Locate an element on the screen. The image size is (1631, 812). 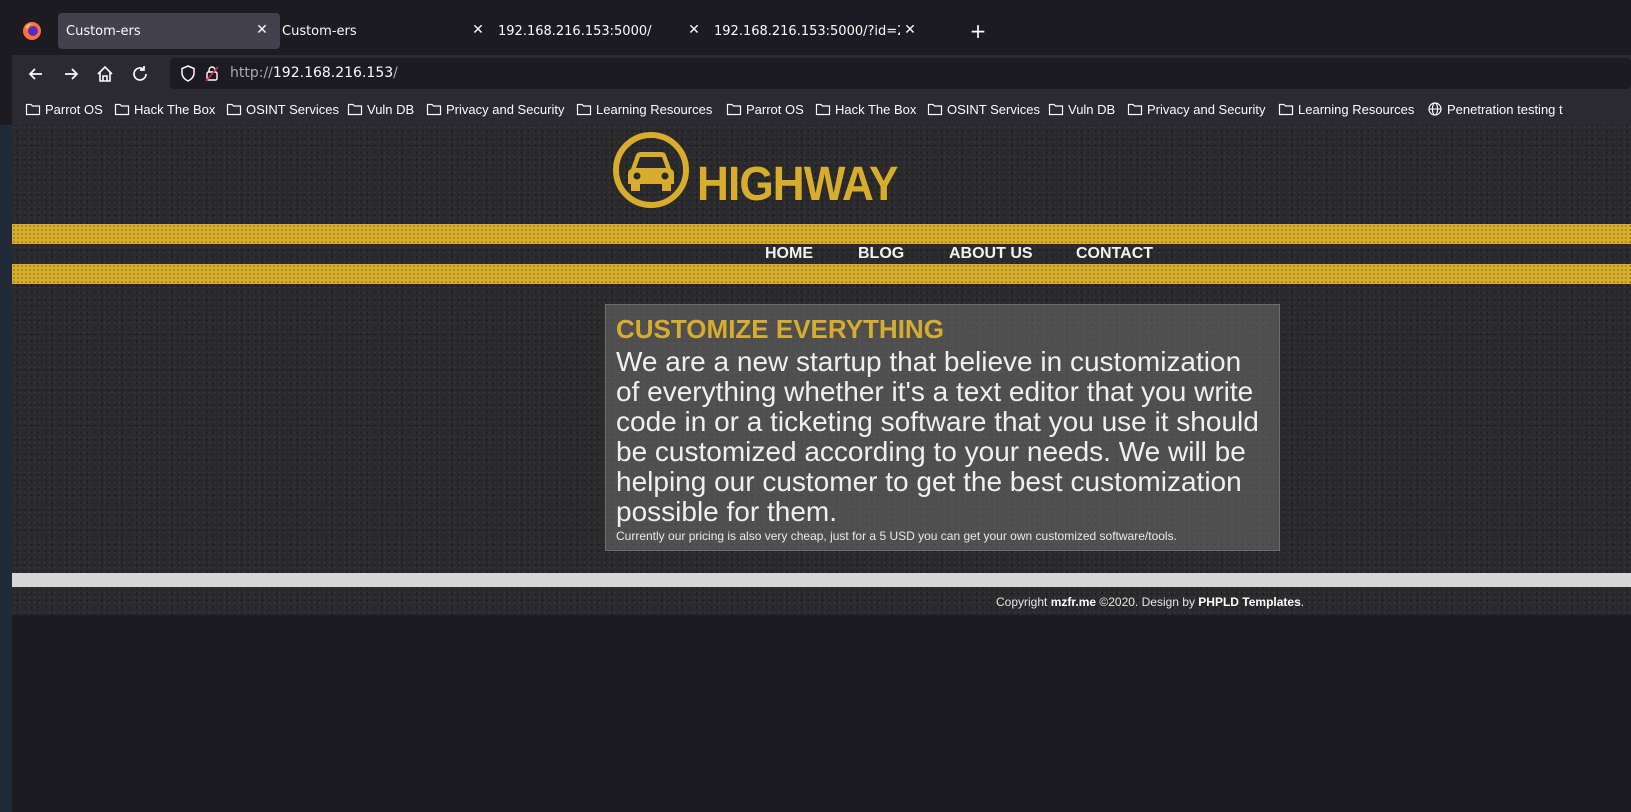
home-icon is located at coordinates (105, 74).